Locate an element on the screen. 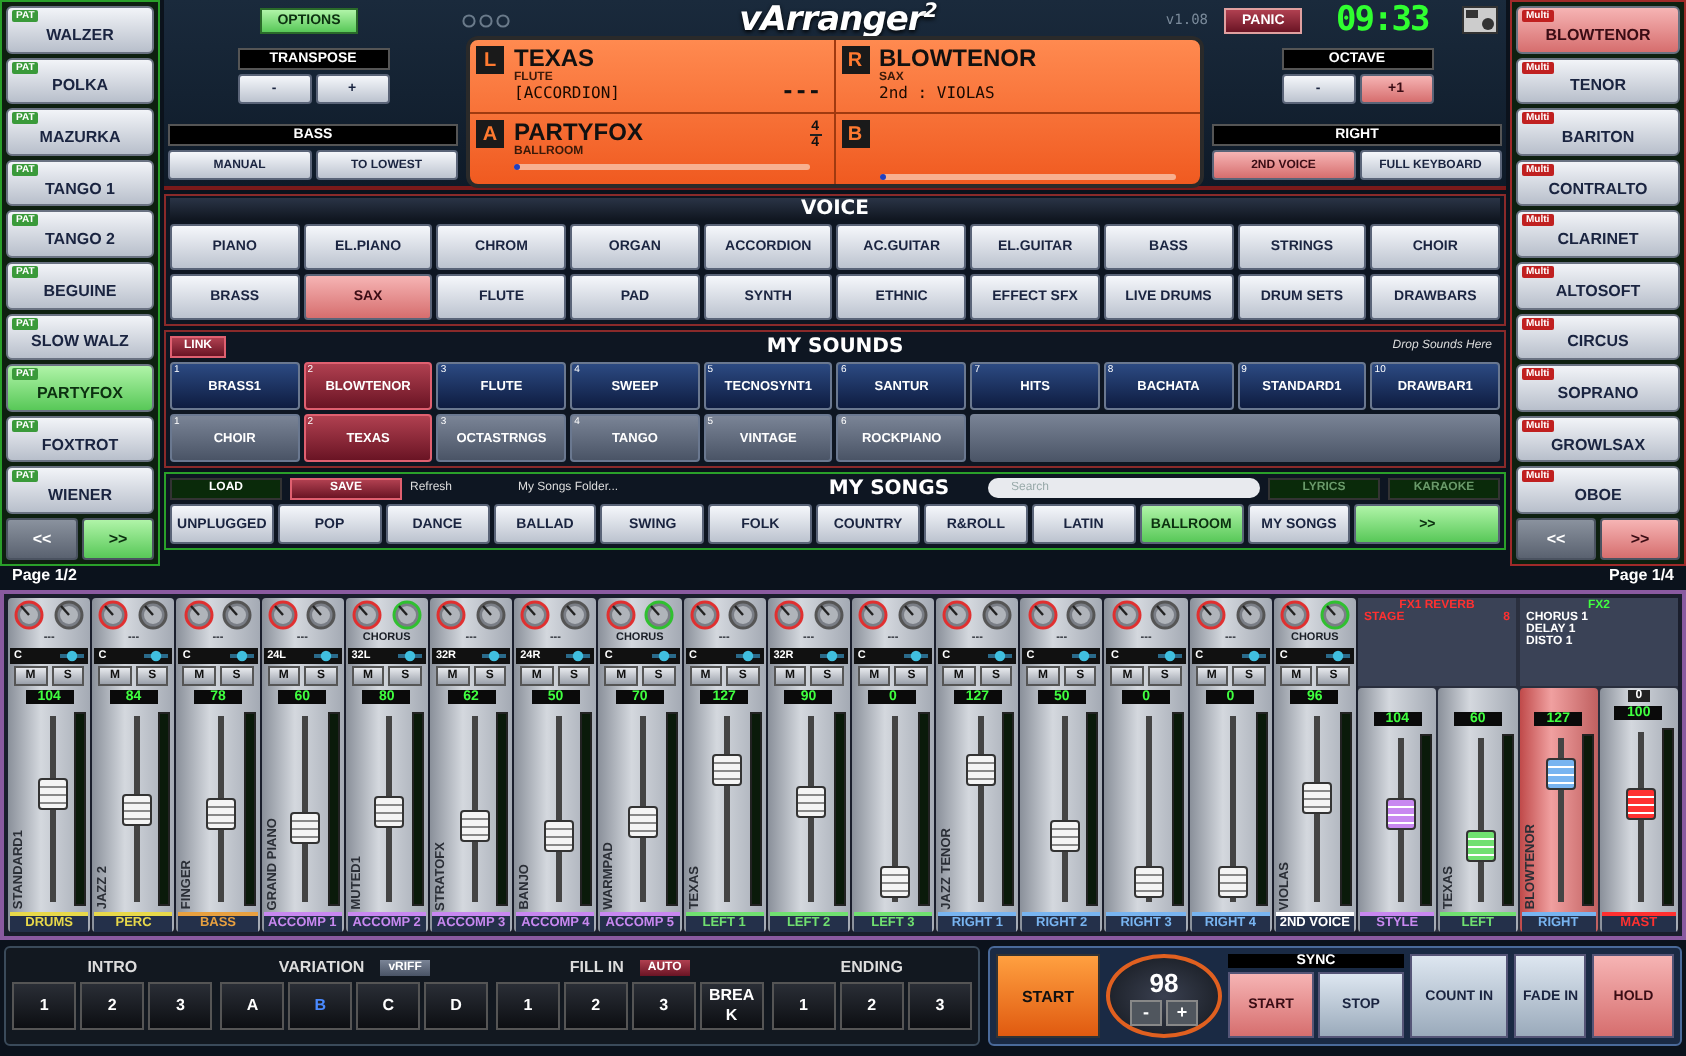  section-title: ENDING is located at coordinates (871, 967).